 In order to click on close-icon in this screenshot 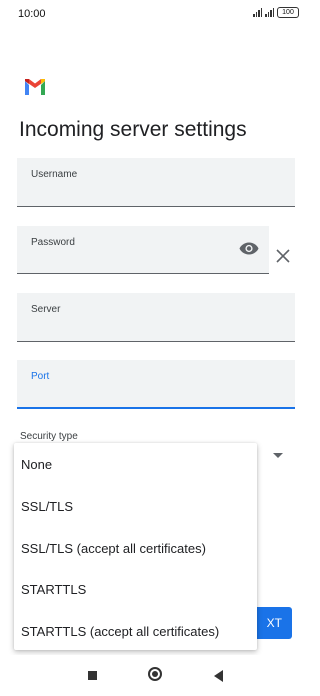, I will do `click(283, 256)`.